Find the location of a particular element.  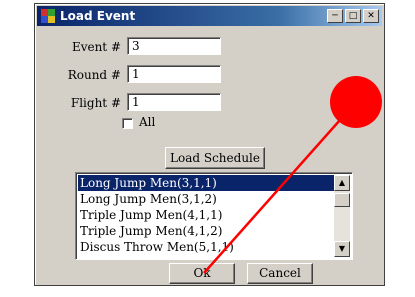

close-icon: ✕ is located at coordinates (371, 16).